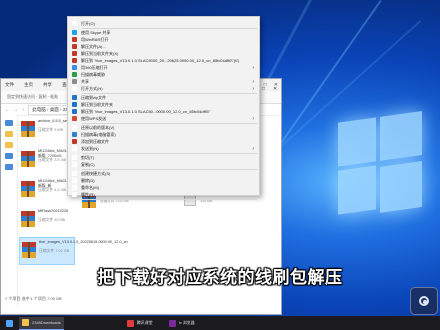  What do you see at coordinates (16, 109) in the screenshot?
I see `forward-icon: →` at bounding box center [16, 109].